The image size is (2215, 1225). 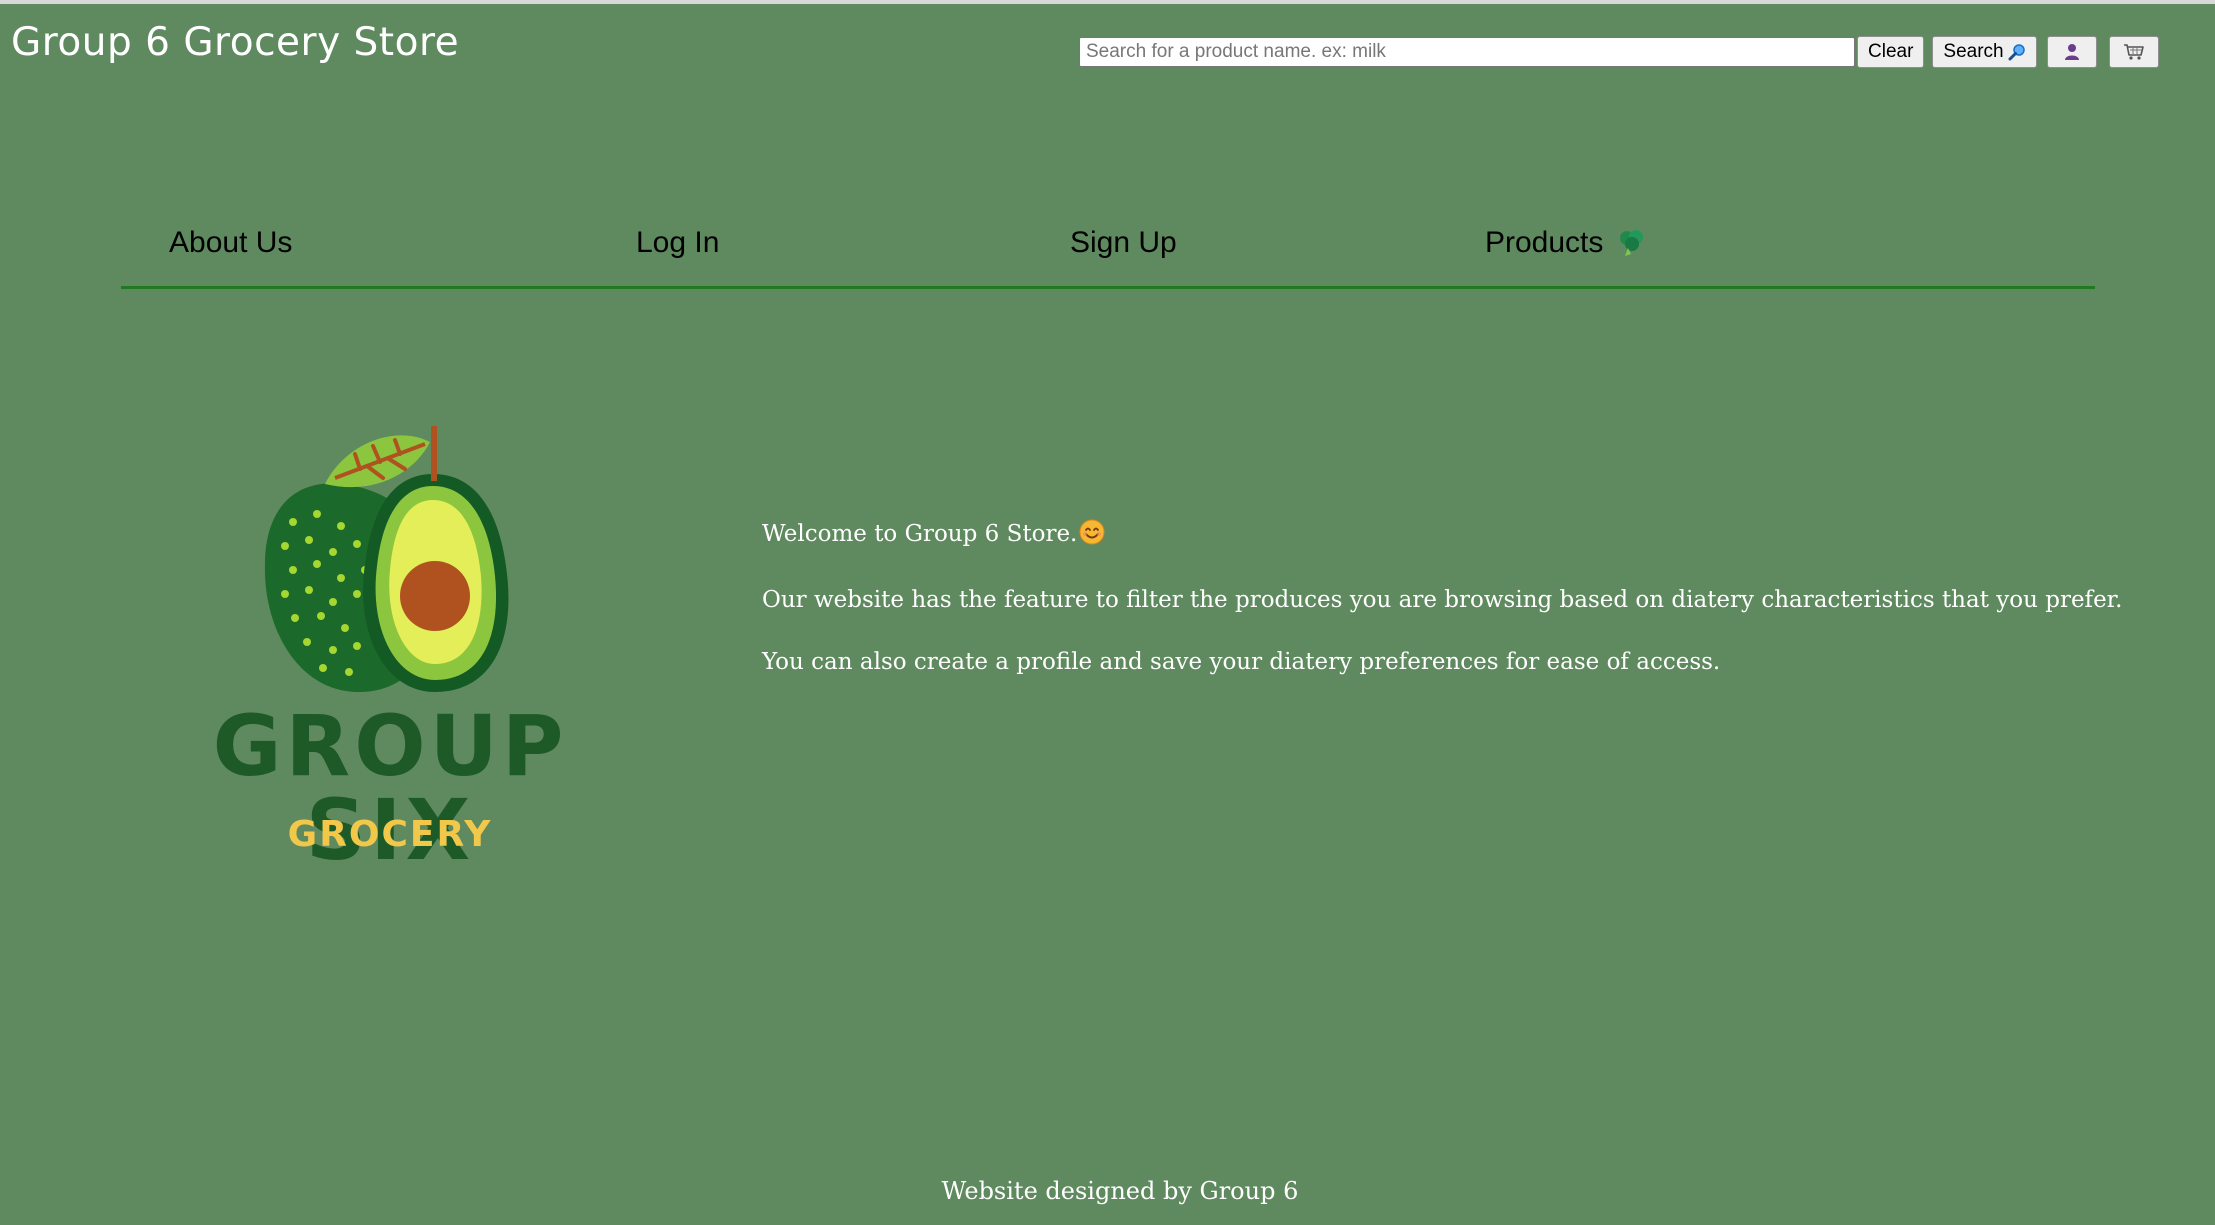 I want to click on clear-button: Clear, so click(x=1891, y=52).